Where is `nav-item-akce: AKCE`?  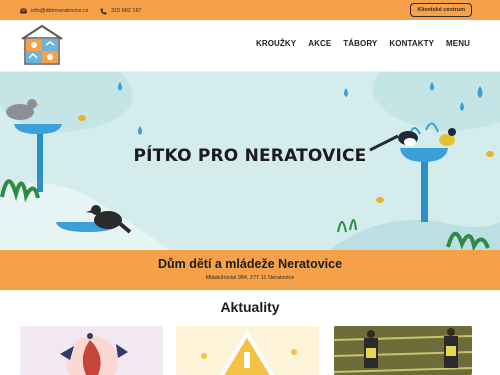
nav-item-akce: AKCE is located at coordinates (319, 43).